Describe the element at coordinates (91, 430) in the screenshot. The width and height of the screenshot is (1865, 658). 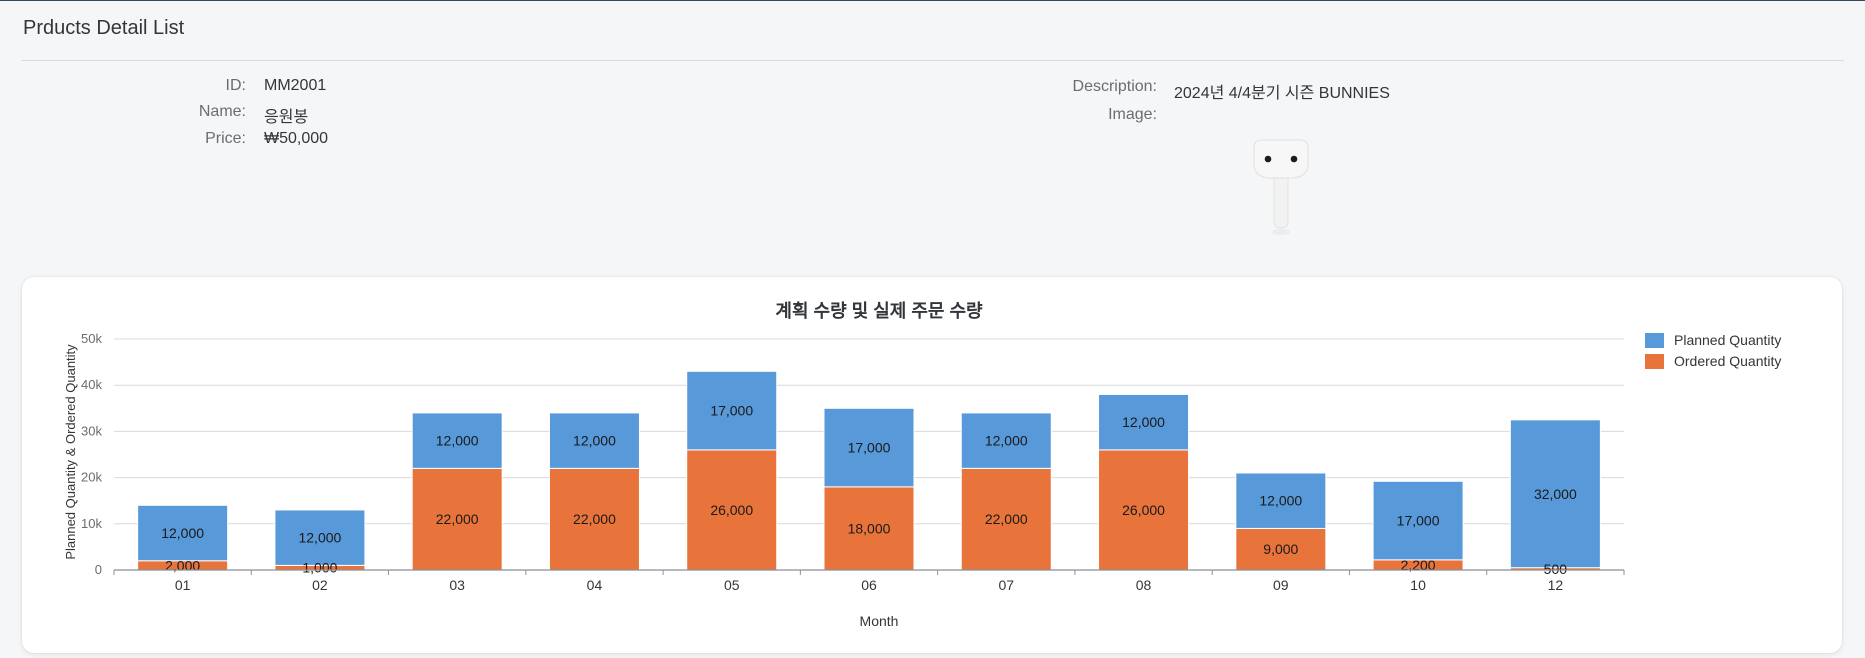
I see `y-tick-label: 30k` at that location.